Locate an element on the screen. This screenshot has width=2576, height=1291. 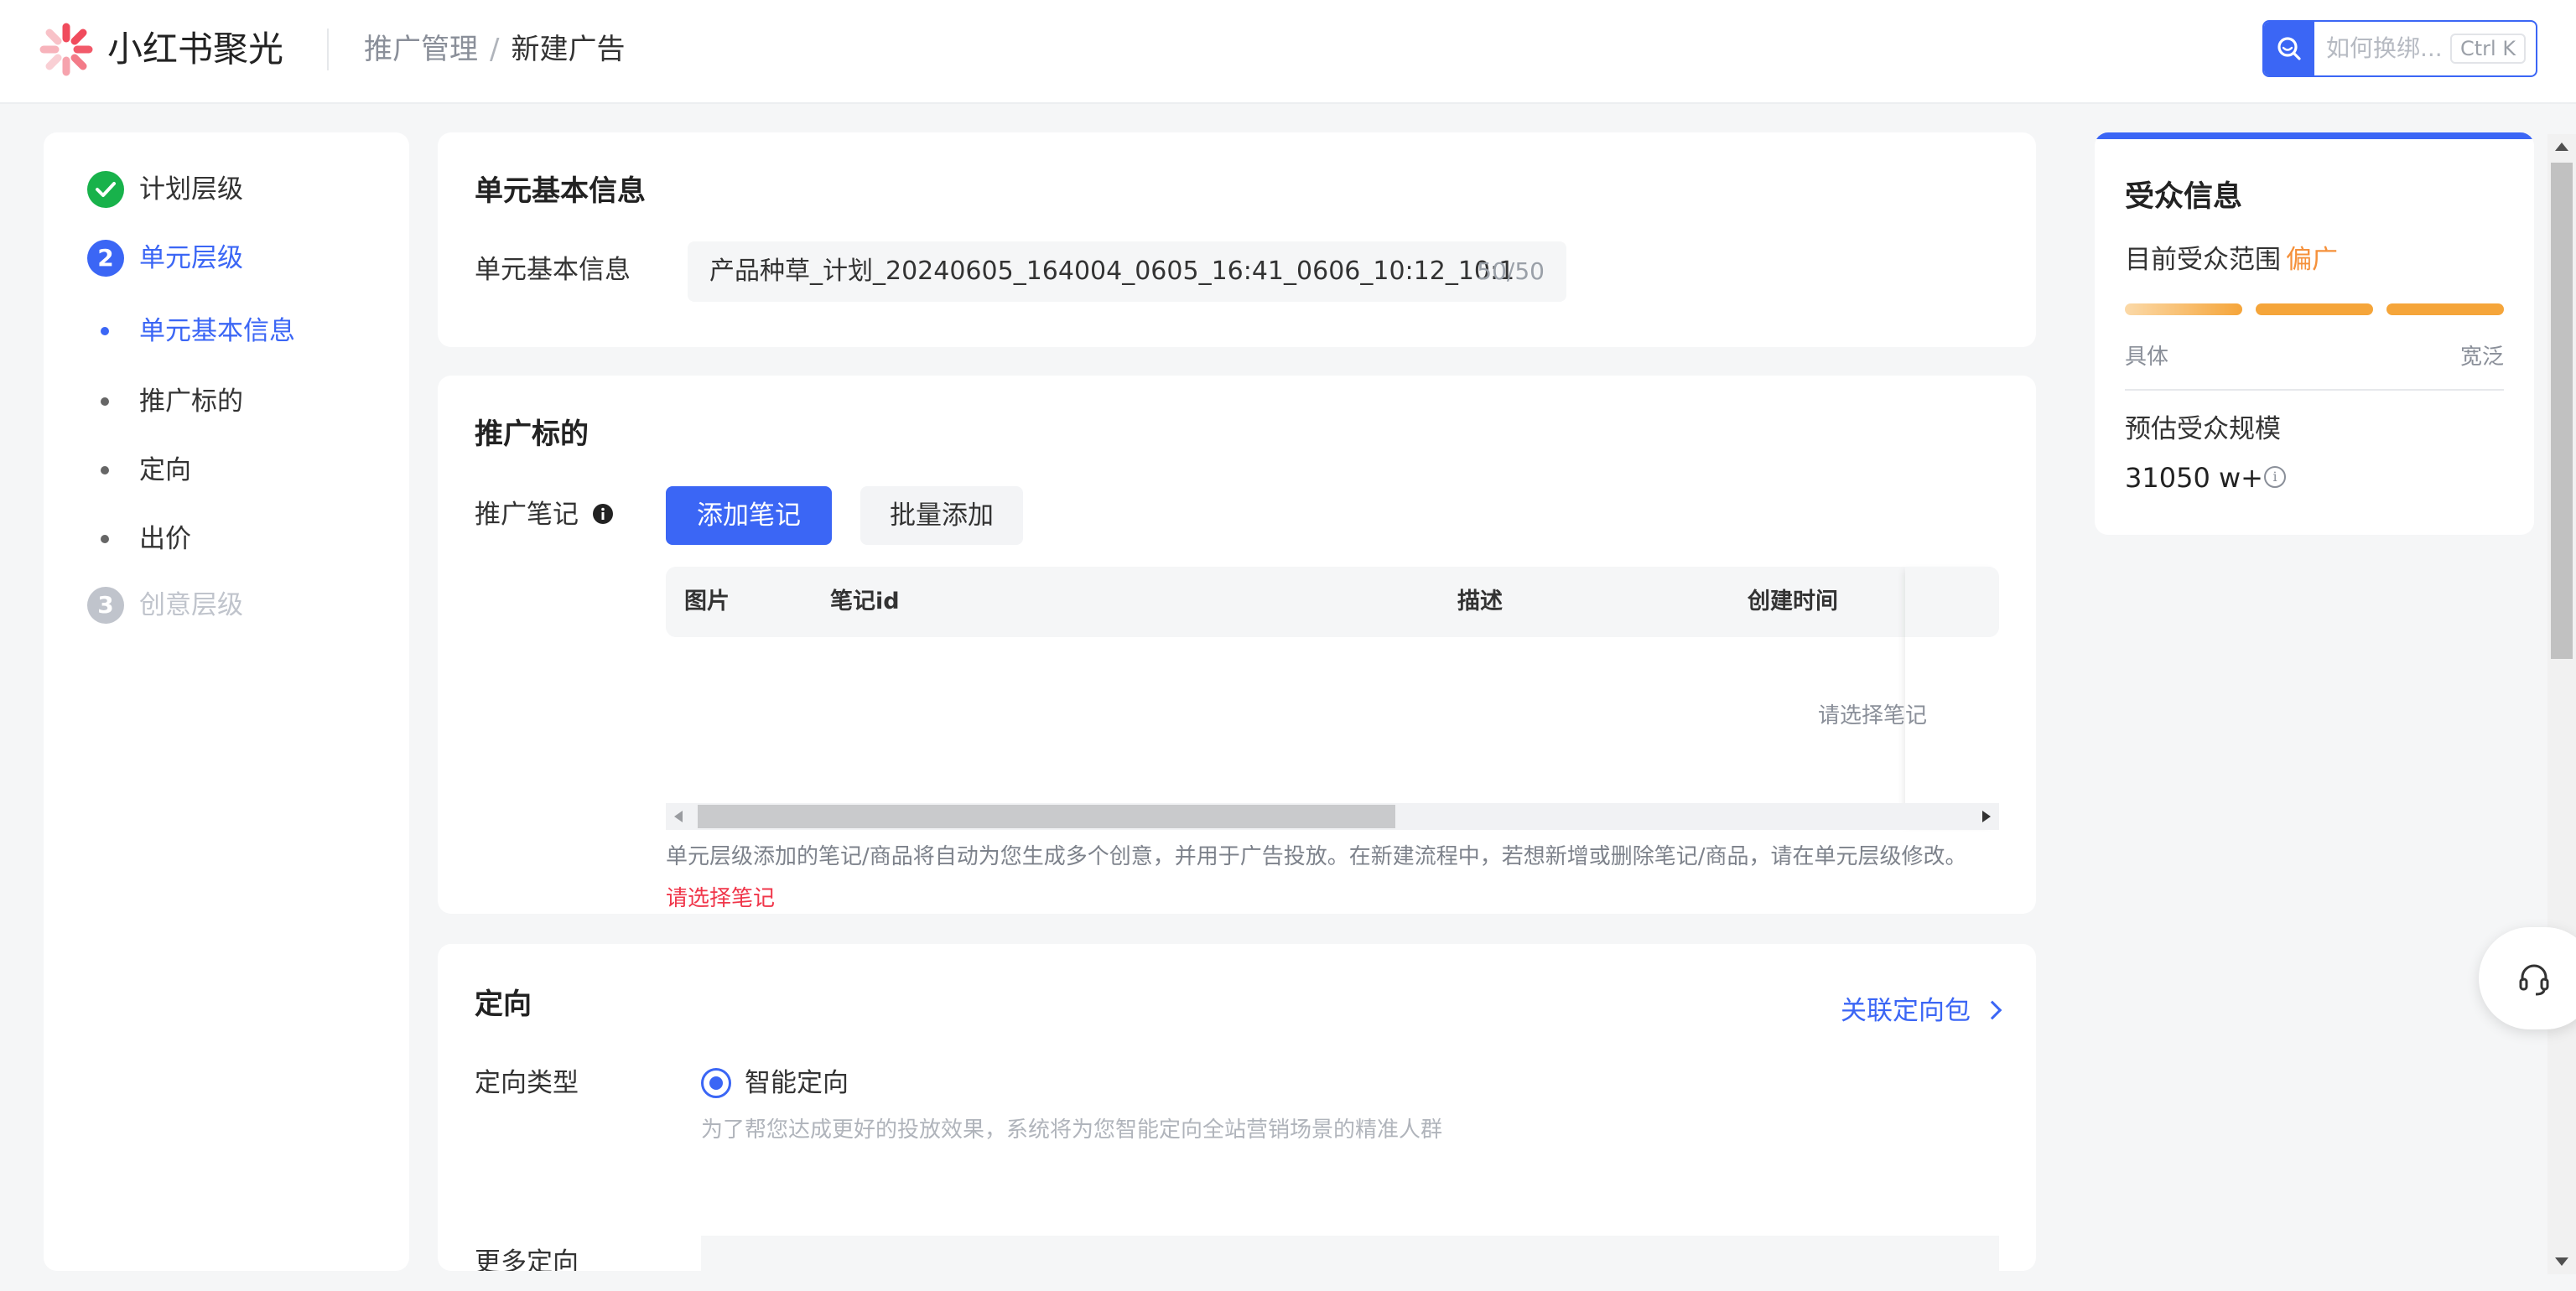
customer-service-button is located at coordinates (2527, 978).